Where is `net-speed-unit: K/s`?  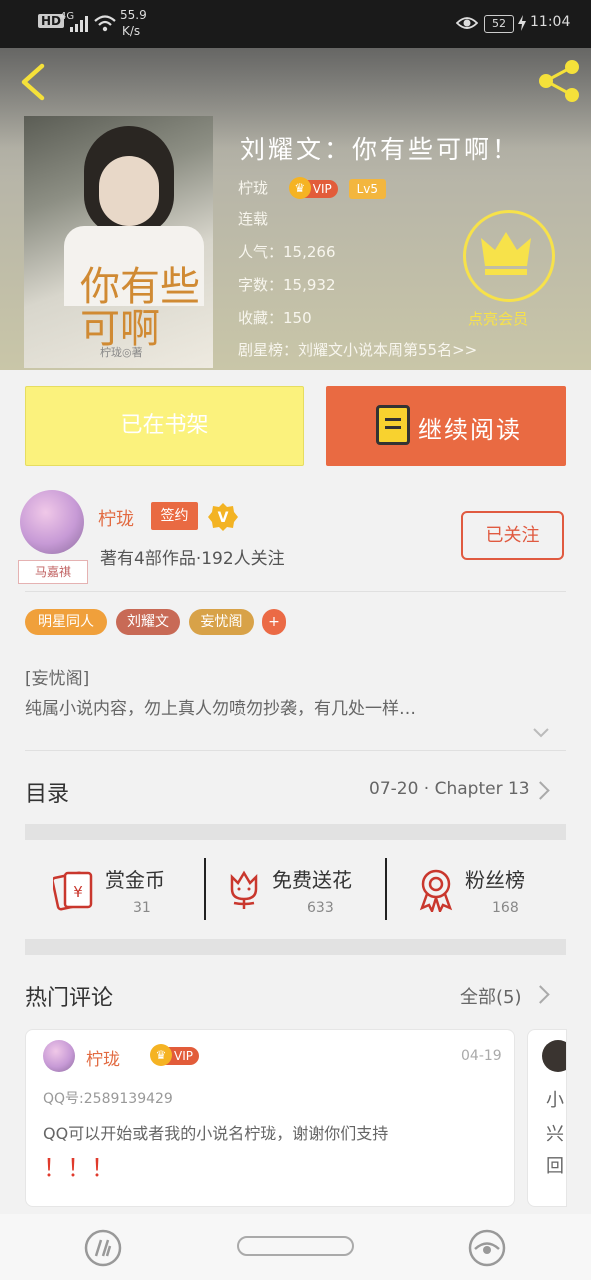 net-speed-unit: K/s is located at coordinates (131, 31).